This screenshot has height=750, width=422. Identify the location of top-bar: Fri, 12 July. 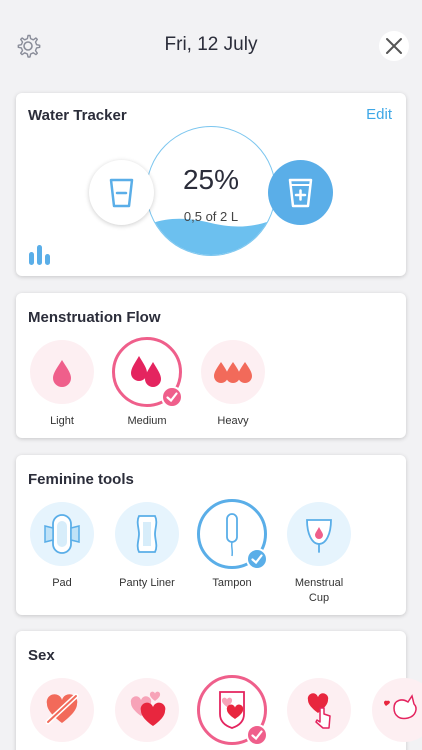
(211, 45).